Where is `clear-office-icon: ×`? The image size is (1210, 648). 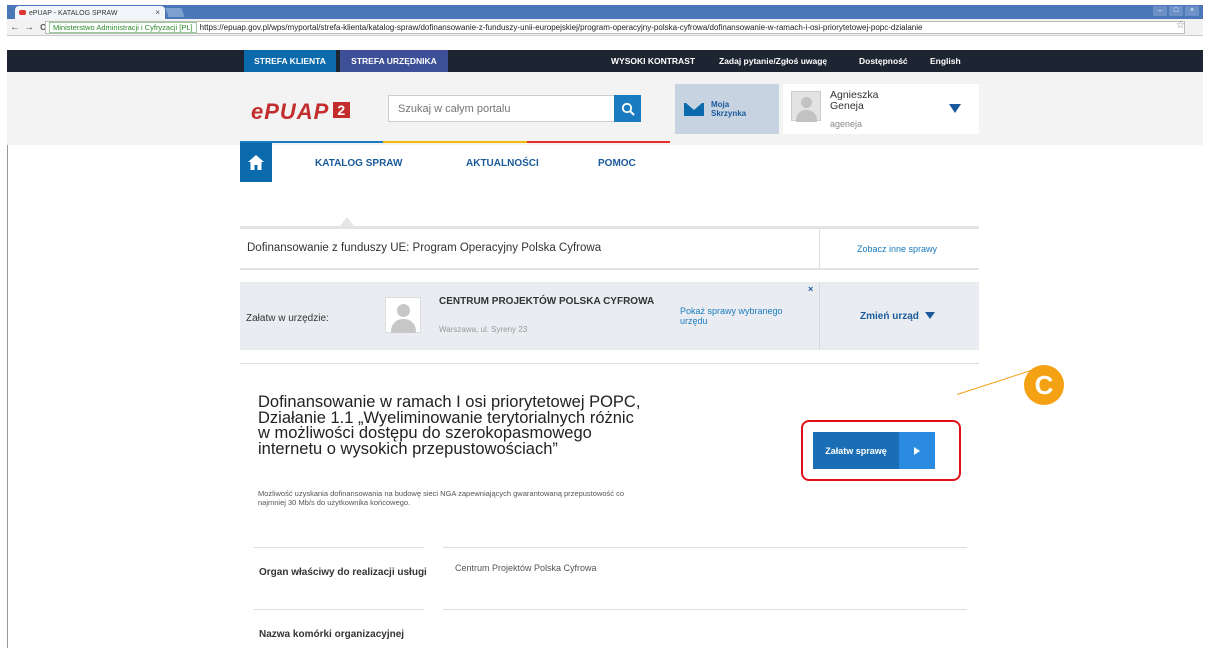 clear-office-icon: × is located at coordinates (810, 289).